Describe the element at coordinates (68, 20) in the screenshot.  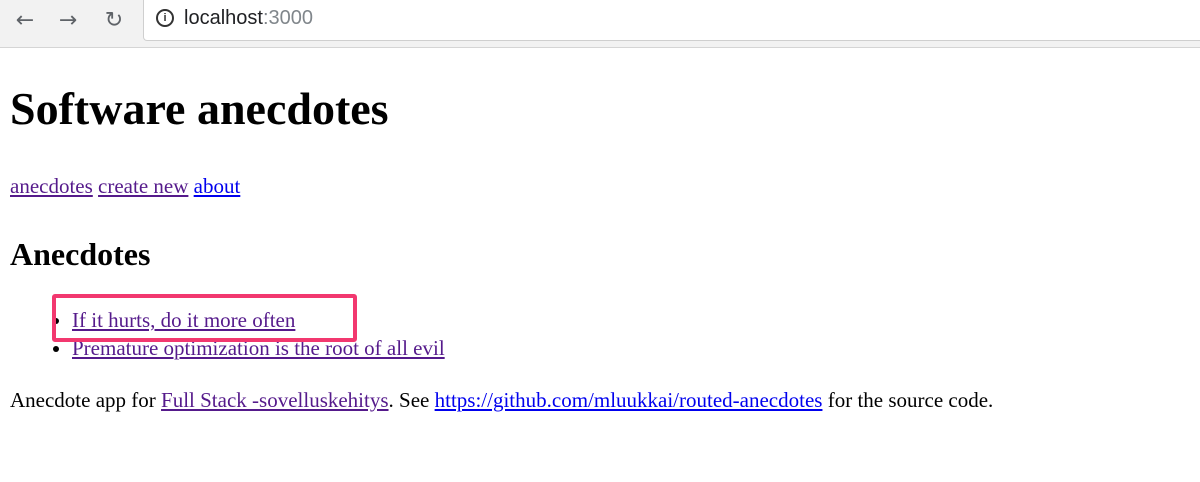
I see `forward-arrow-icon: →` at that location.